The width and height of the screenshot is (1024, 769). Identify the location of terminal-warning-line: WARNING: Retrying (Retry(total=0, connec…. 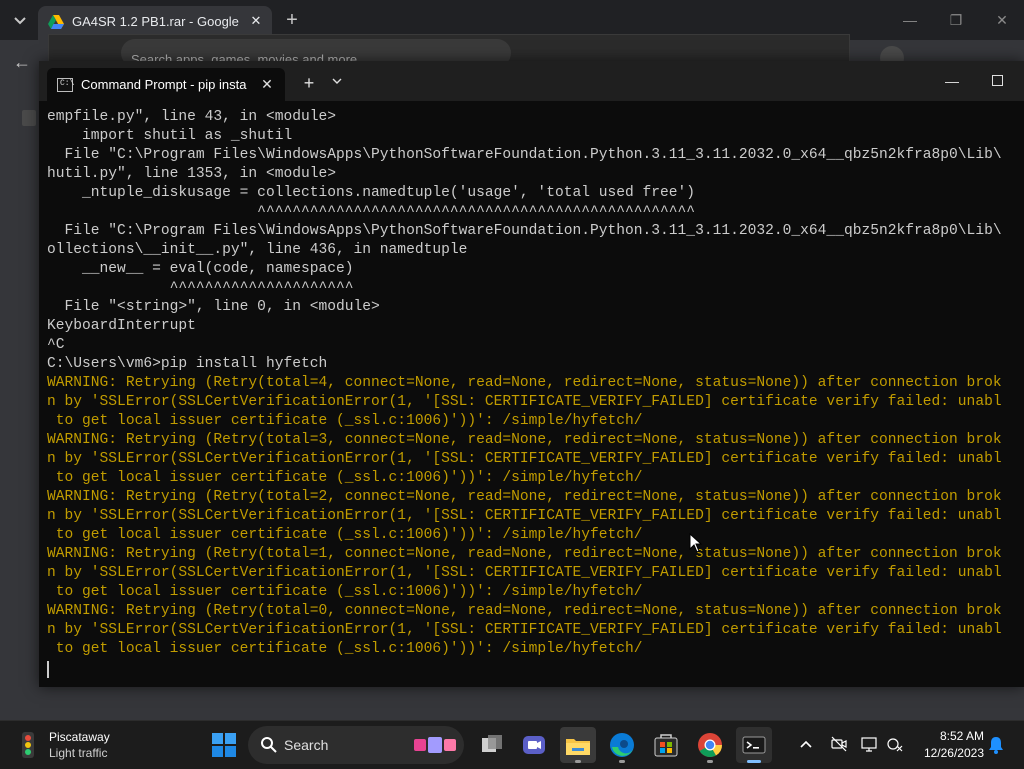
(524, 611).